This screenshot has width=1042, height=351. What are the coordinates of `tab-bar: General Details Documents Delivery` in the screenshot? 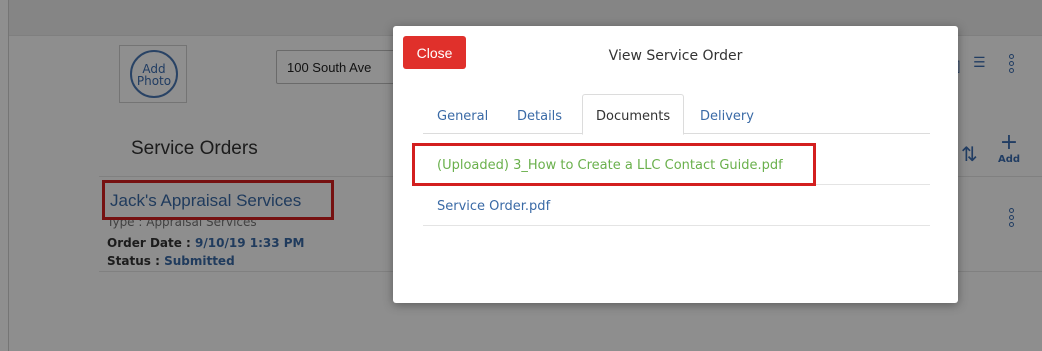 It's located at (676, 114).